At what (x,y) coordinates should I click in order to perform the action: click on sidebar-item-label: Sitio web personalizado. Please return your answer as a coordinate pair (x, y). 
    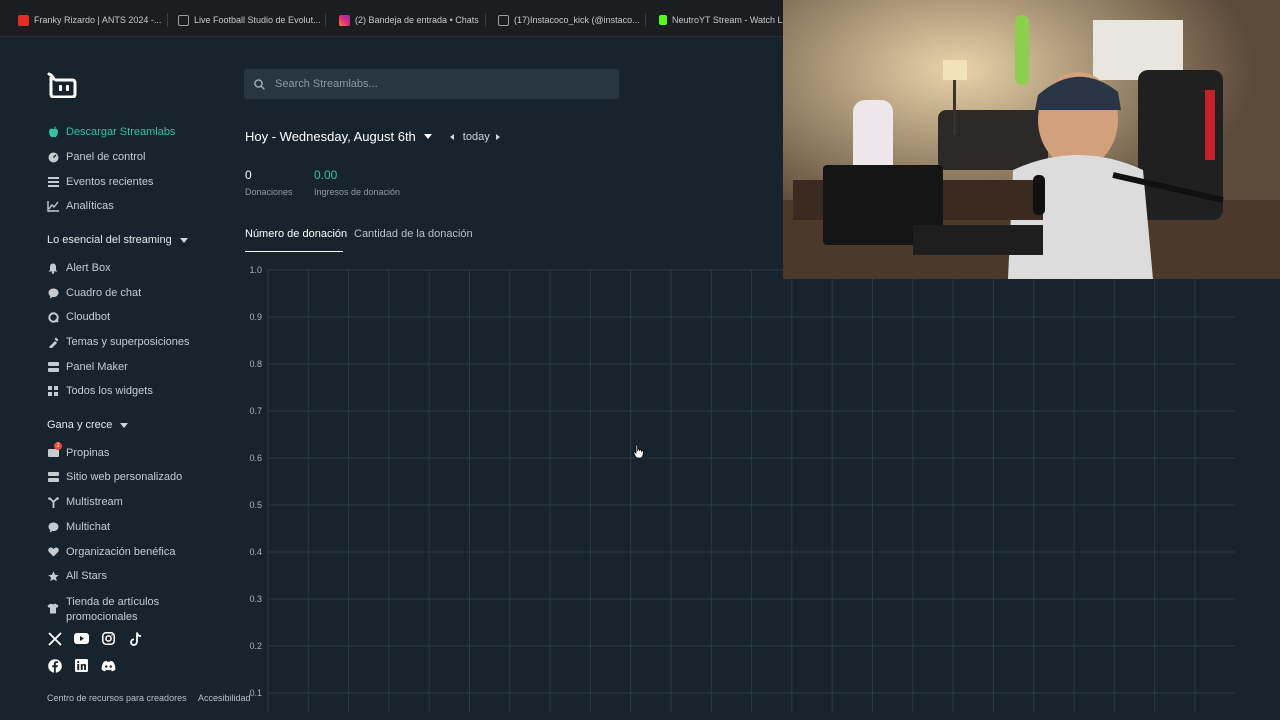
    Looking at the image, I should click on (124, 477).